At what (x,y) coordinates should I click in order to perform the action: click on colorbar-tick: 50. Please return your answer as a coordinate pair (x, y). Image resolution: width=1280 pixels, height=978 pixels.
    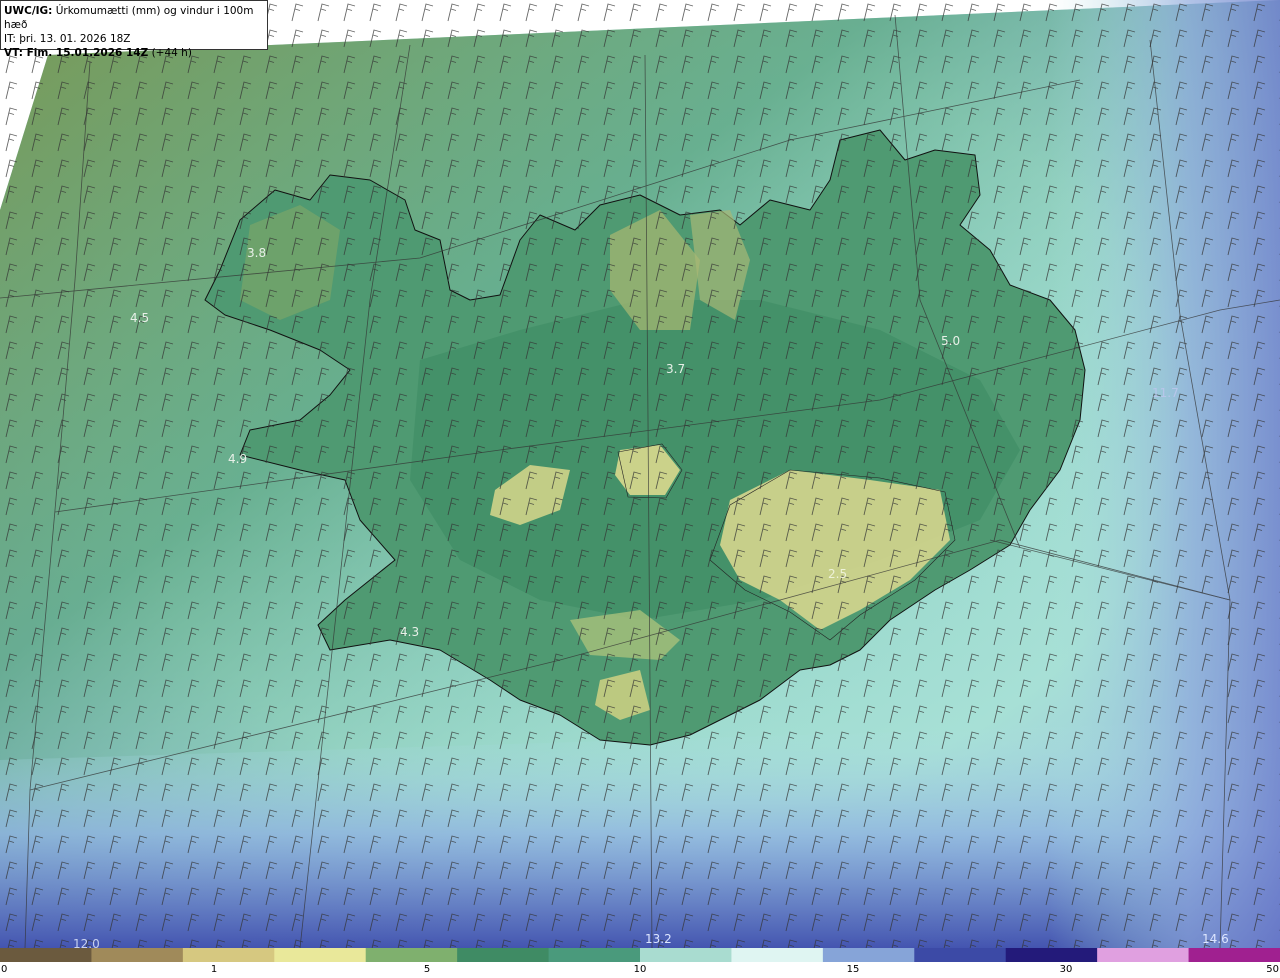
    Looking at the image, I should click on (1272, 969).